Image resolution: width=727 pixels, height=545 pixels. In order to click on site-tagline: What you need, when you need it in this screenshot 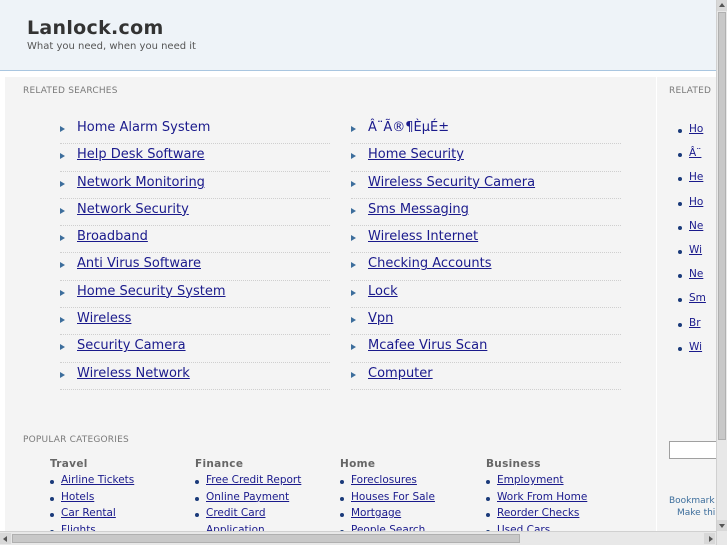, I will do `click(111, 46)`.